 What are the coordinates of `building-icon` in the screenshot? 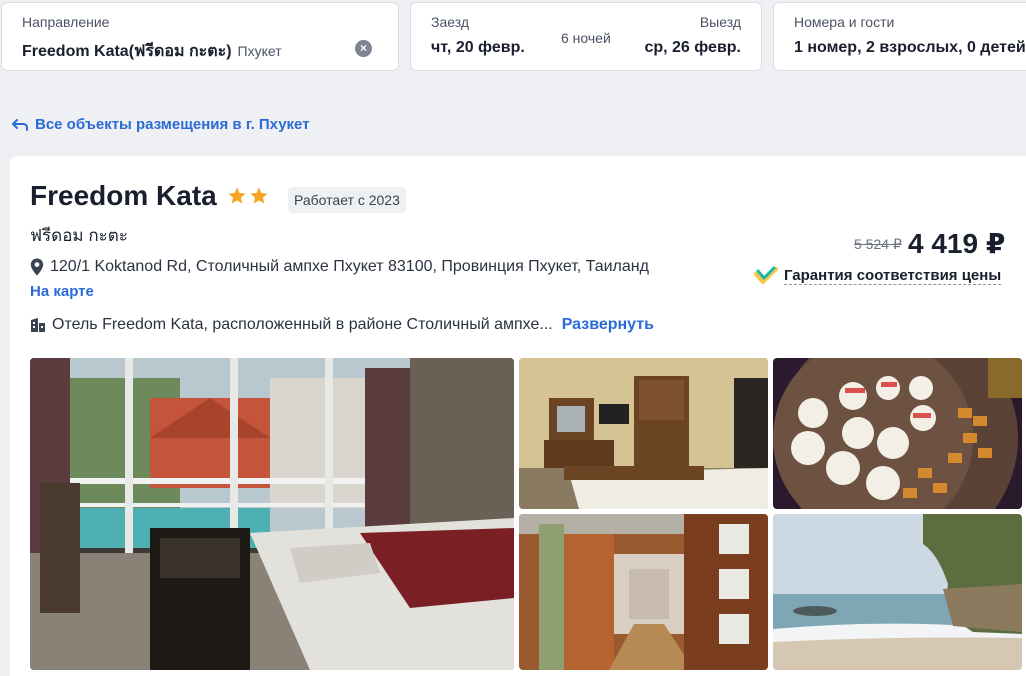 It's located at (38, 325).